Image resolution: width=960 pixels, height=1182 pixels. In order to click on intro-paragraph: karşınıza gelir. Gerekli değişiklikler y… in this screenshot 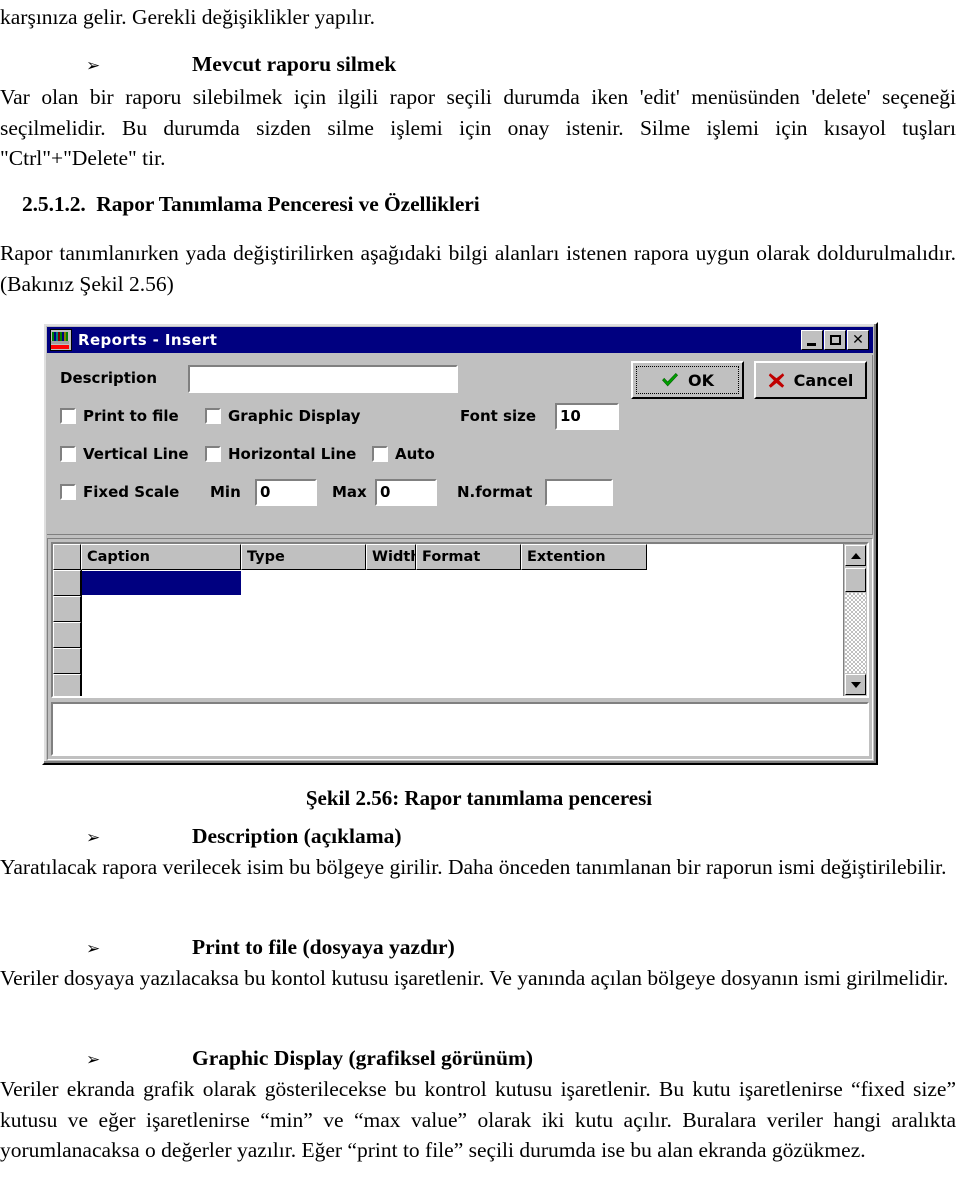, I will do `click(479, 17)`.